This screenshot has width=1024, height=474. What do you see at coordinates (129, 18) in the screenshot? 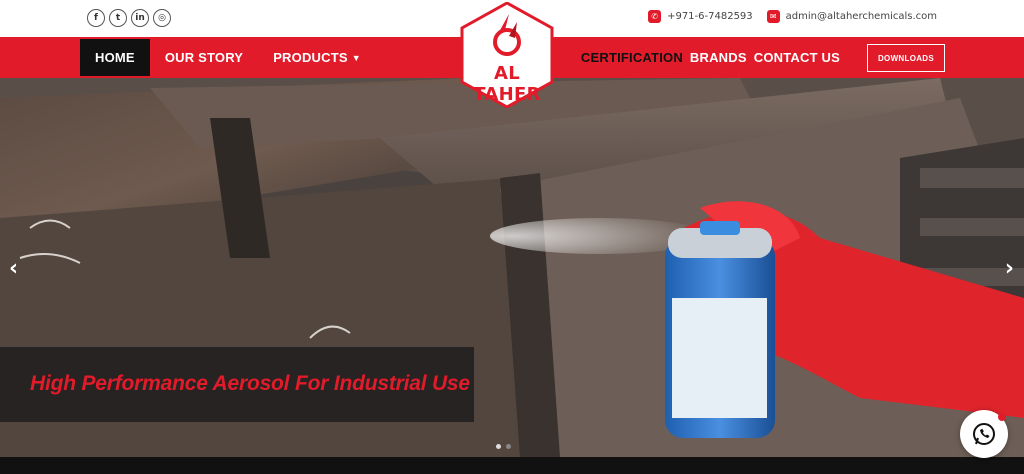
I see `social-links: f t in ◎` at bounding box center [129, 18].